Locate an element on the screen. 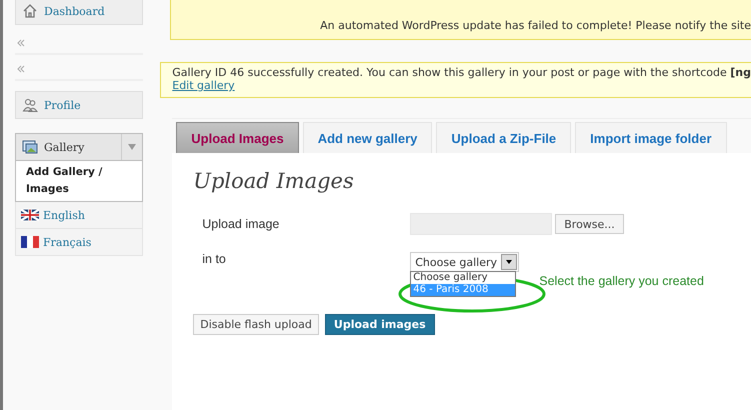 This screenshot has width=751, height=410. file-field is located at coordinates (481, 224).